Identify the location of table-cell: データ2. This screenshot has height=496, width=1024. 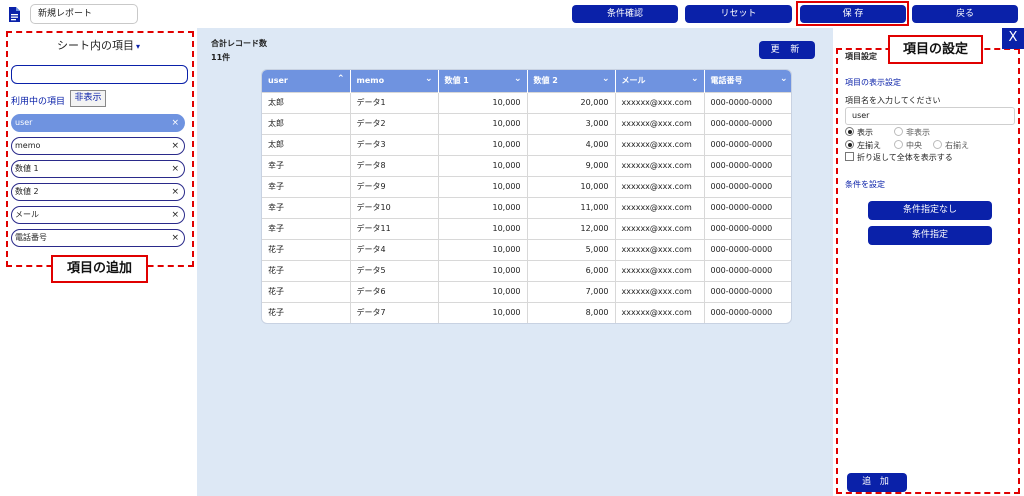
(394, 123).